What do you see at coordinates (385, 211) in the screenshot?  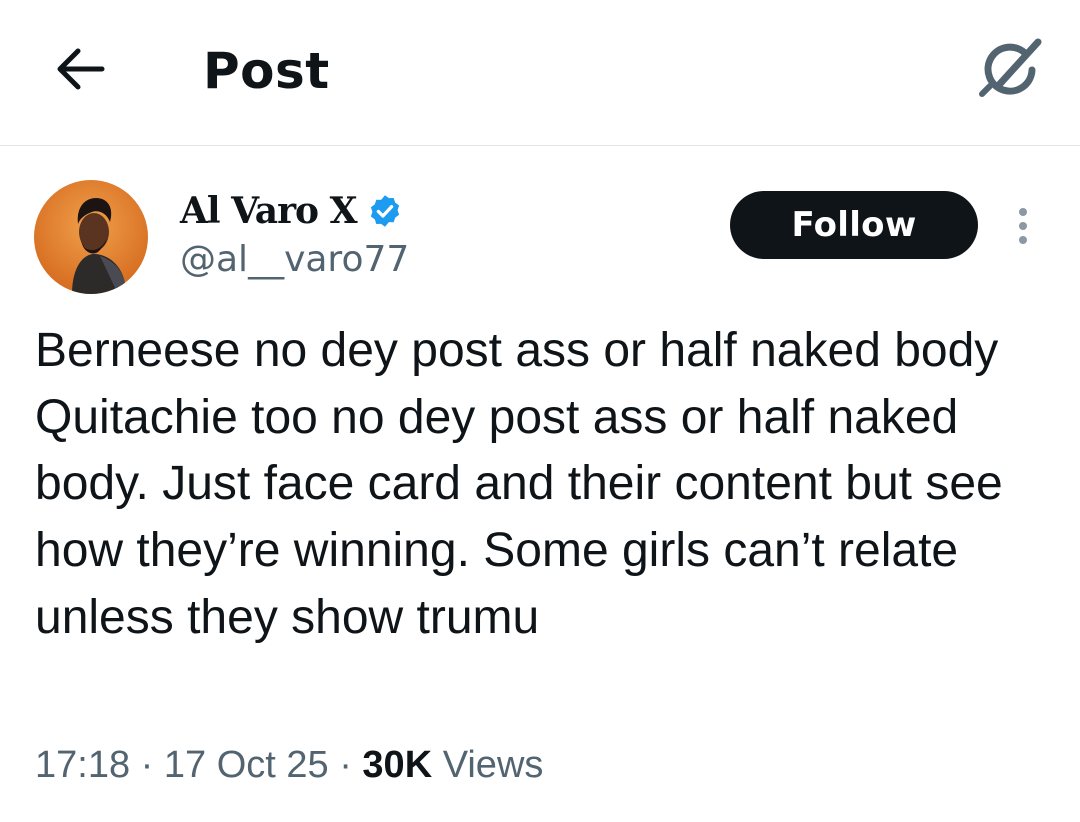 I see `verified-badge-icon` at bounding box center [385, 211].